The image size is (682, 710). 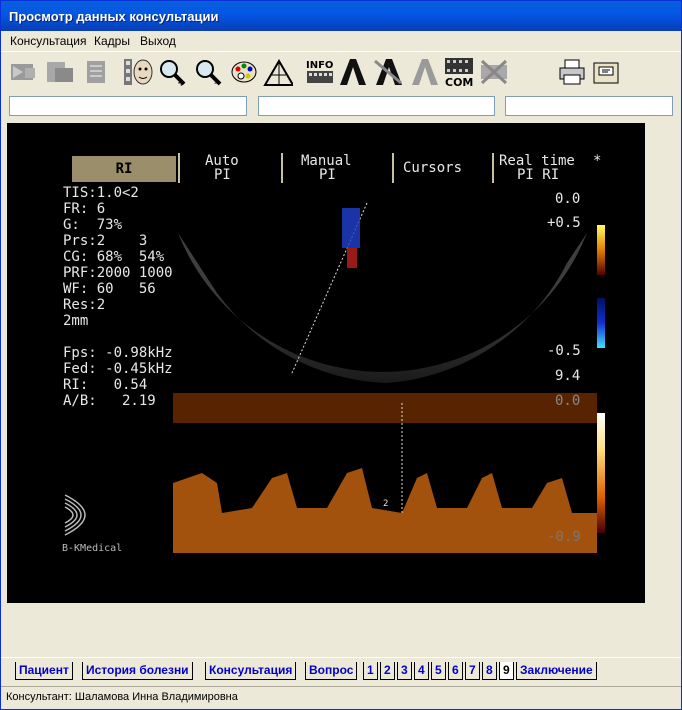 I want to click on tab-frame-8: 8, so click(x=489, y=671).